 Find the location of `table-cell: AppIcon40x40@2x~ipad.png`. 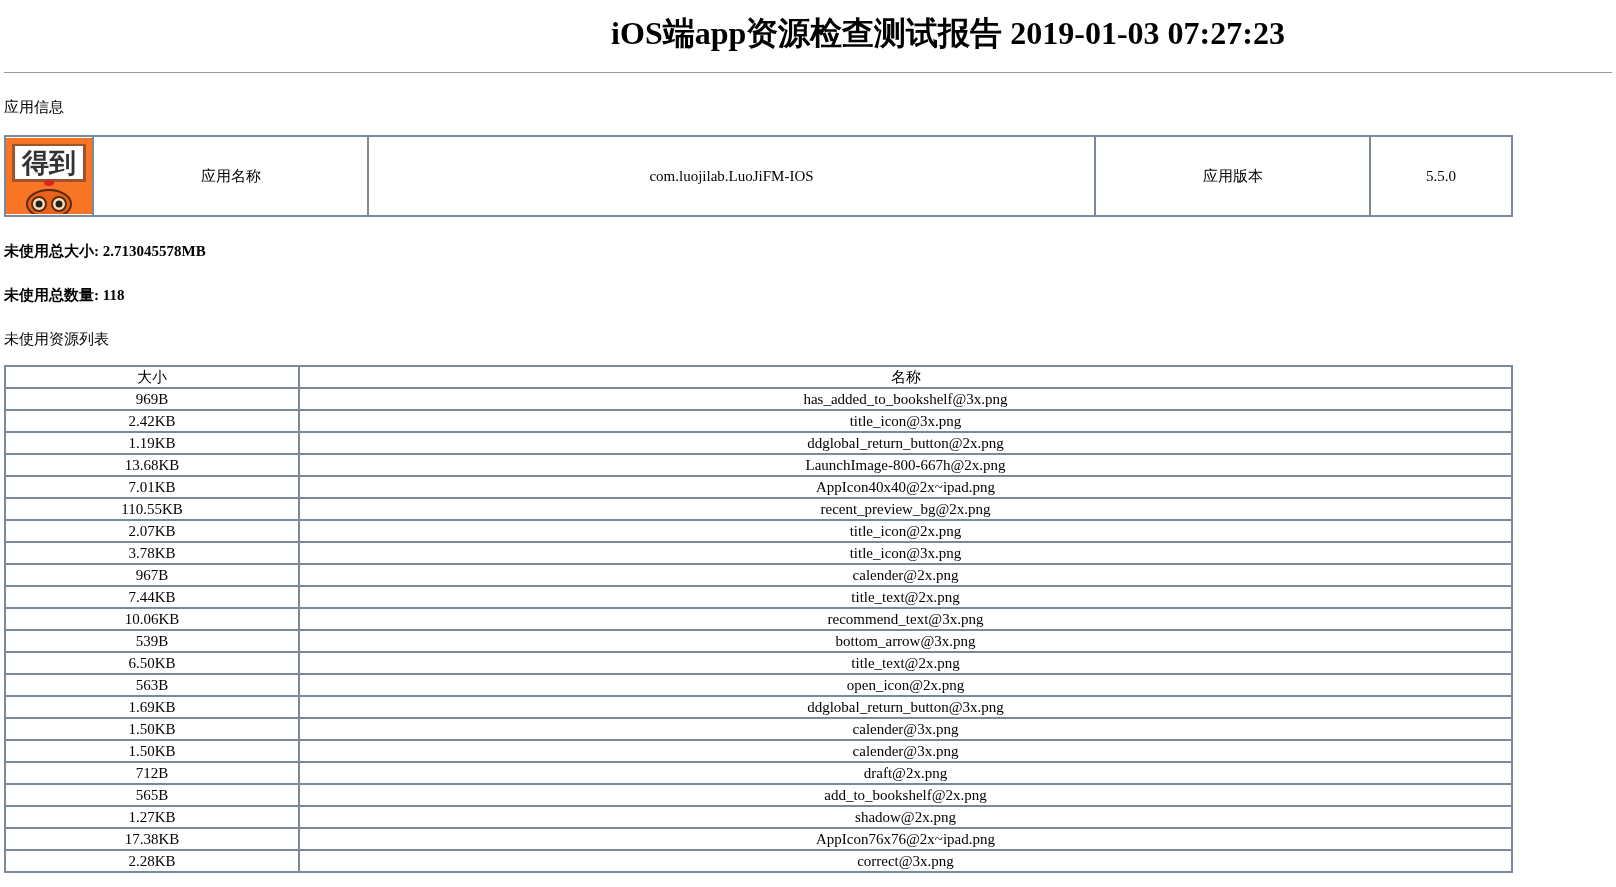

table-cell: AppIcon40x40@2x~ipad.png is located at coordinates (905, 487).